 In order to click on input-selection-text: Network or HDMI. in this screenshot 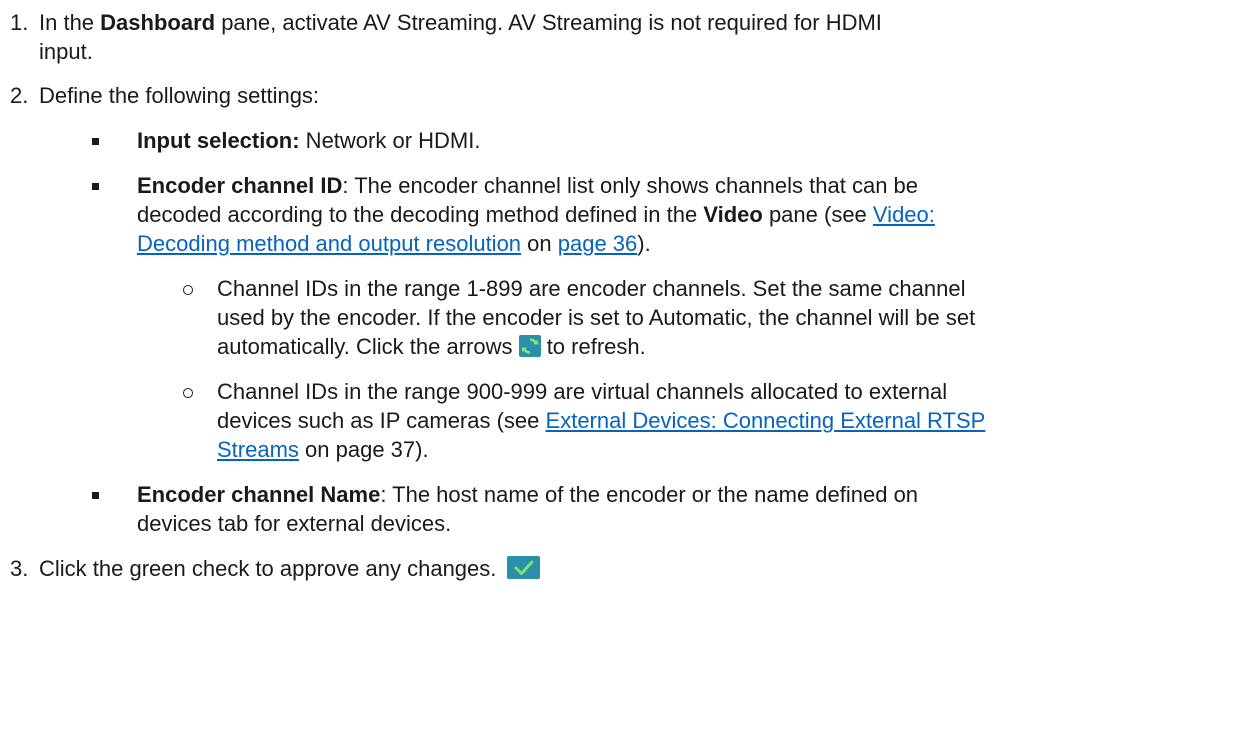, I will do `click(390, 140)`.